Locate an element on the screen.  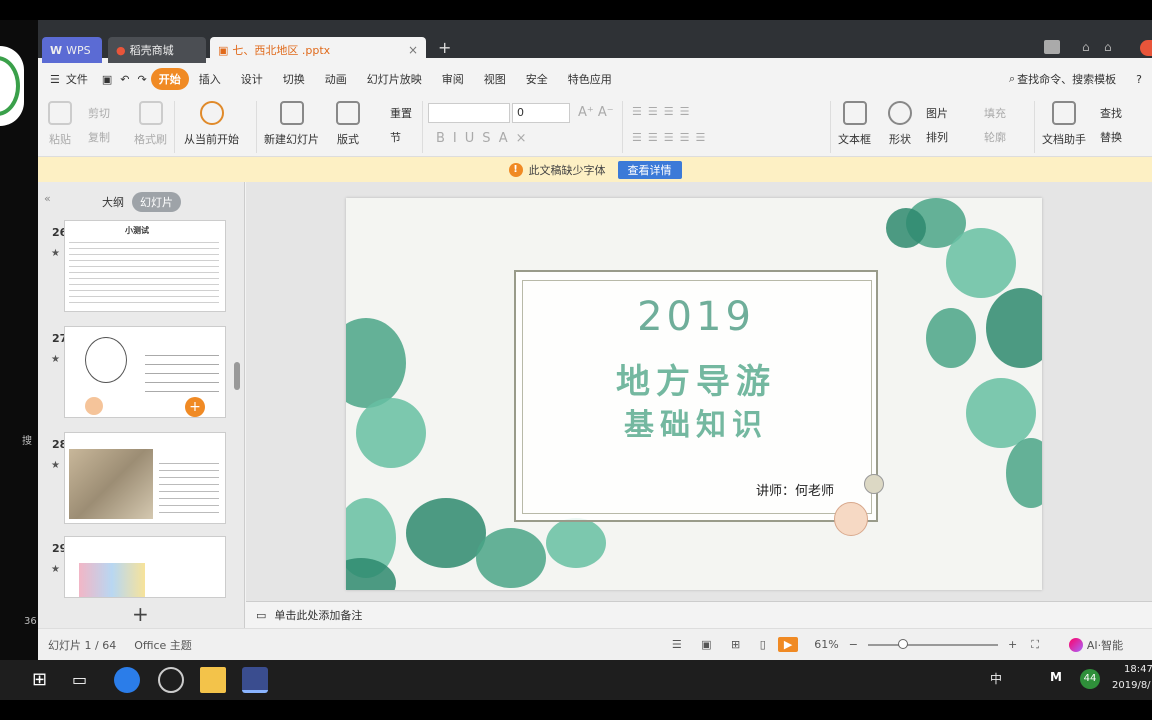
fit-icon: ⛶ is located at coordinates (1035, 645).